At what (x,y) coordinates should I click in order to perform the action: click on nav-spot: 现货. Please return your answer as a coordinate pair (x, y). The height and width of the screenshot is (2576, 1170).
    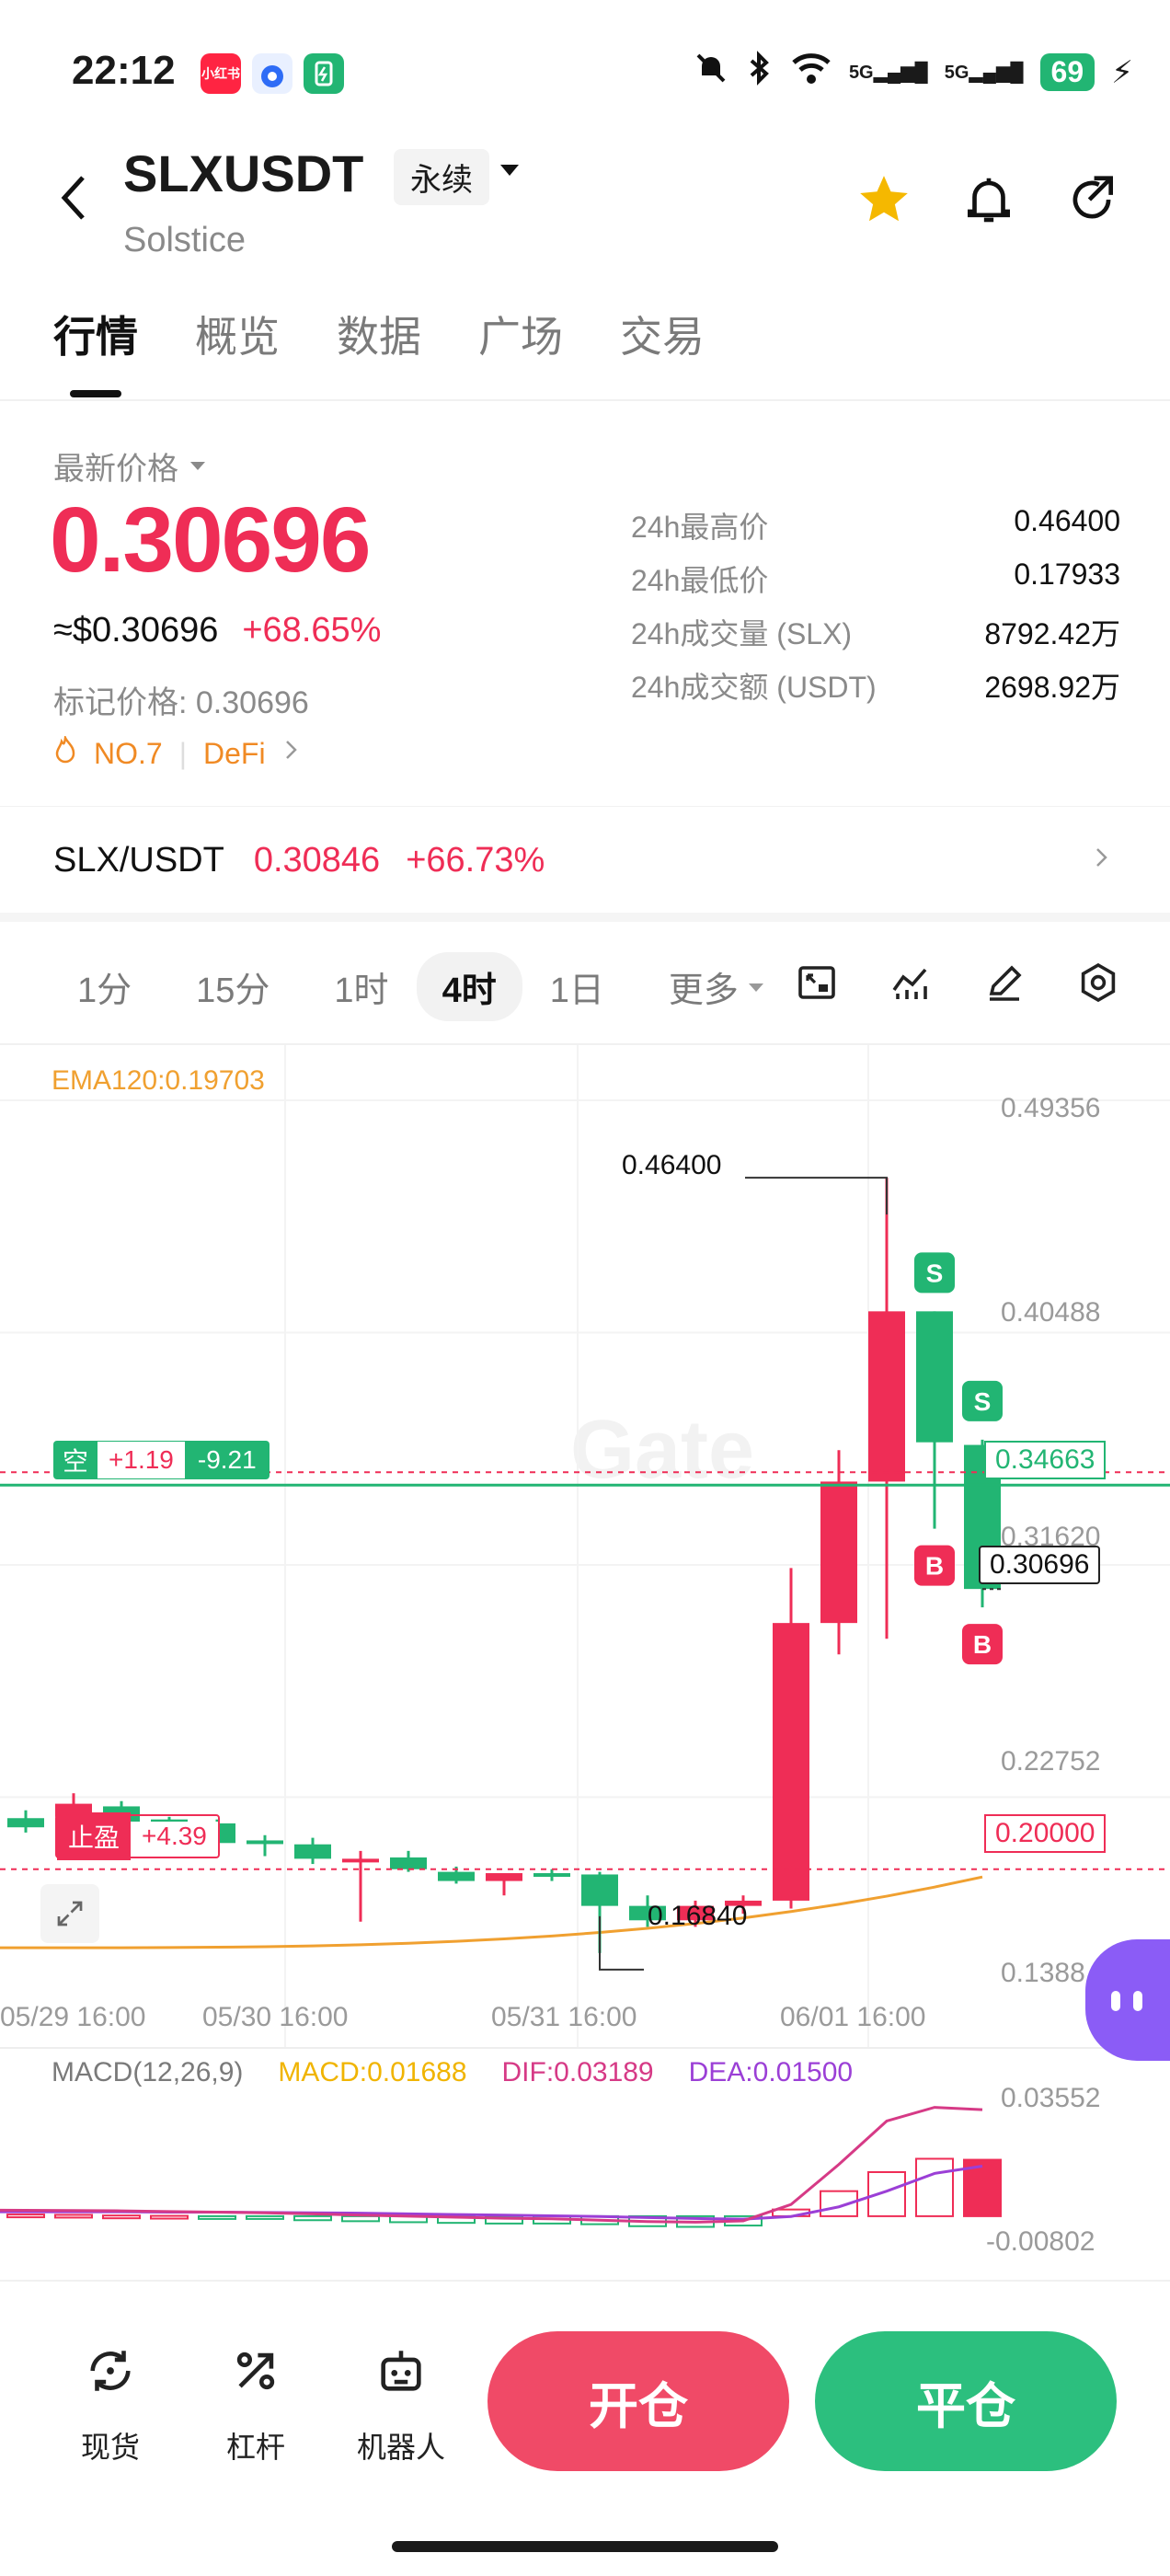
    Looking at the image, I should click on (110, 2405).